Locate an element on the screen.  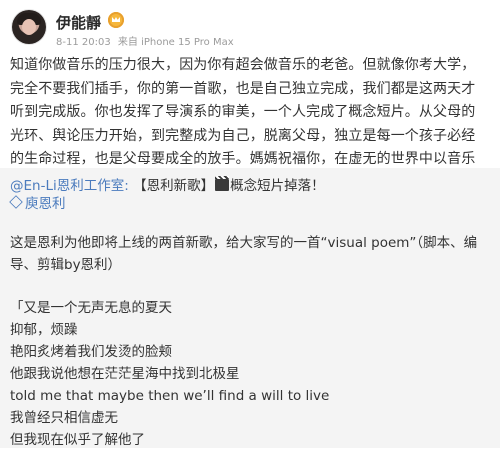
repost-colon: : is located at coordinates (126, 186).